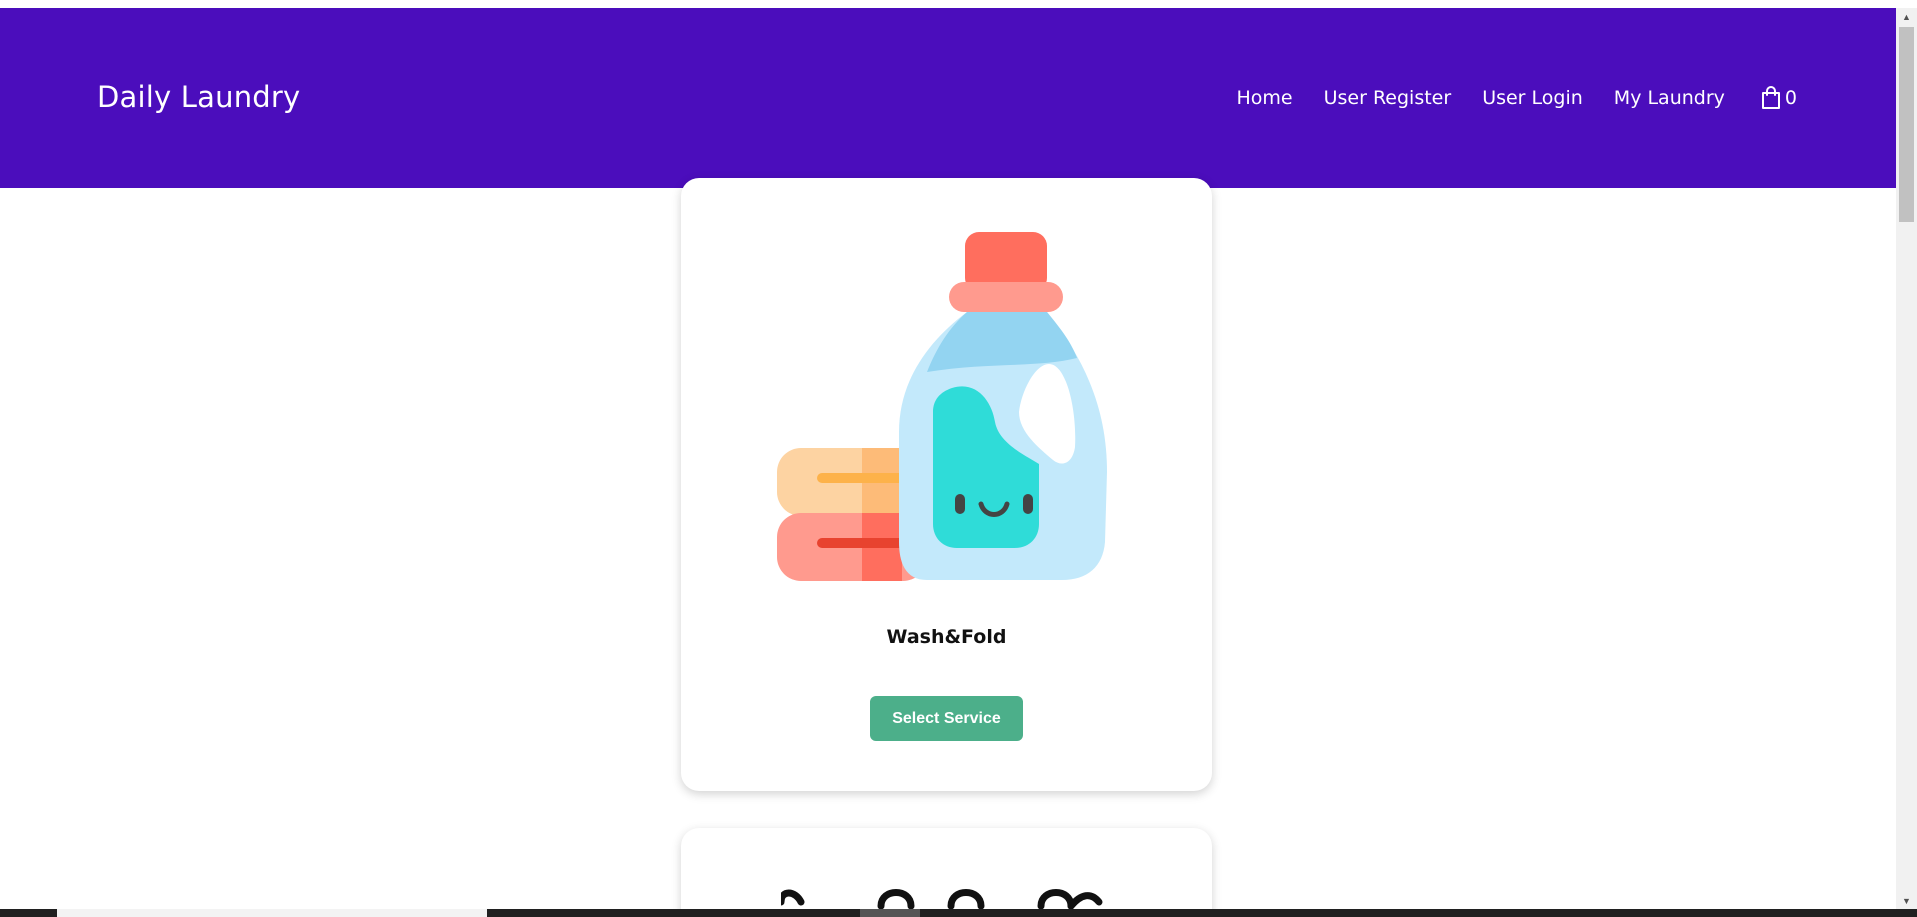 Image resolution: width=1917 pixels, height=917 pixels. I want to click on service-card-next, so click(946, 872).